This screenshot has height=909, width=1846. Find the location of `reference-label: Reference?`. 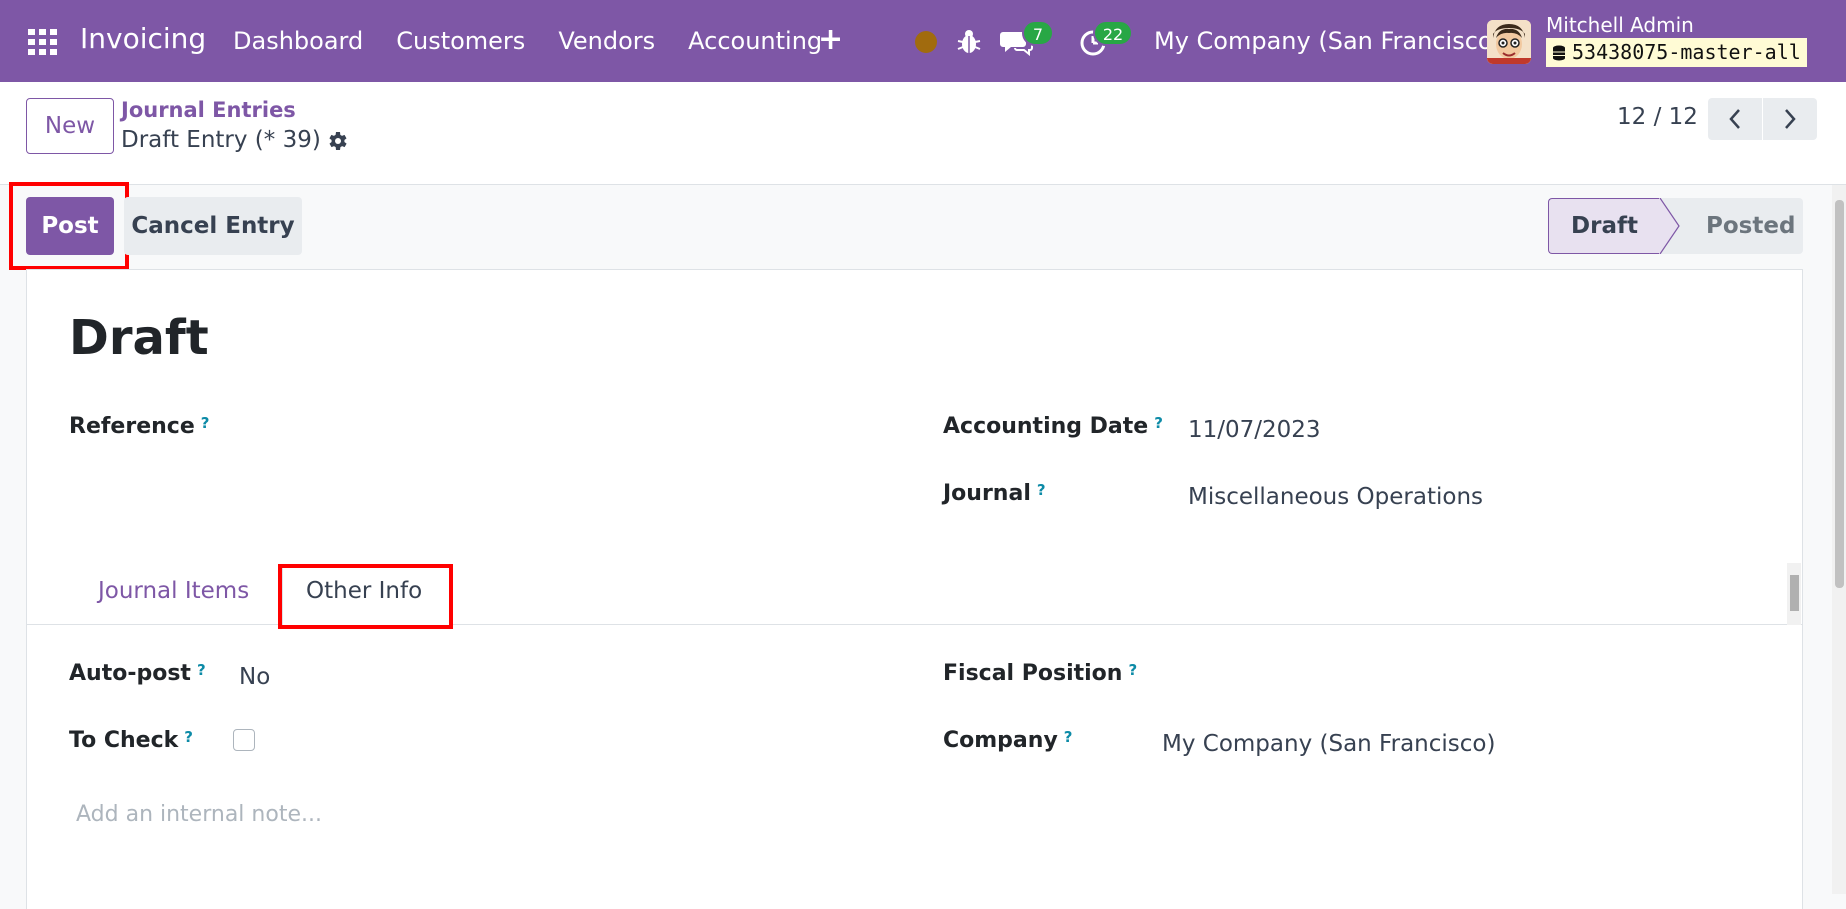

reference-label: Reference? is located at coordinates (139, 426).